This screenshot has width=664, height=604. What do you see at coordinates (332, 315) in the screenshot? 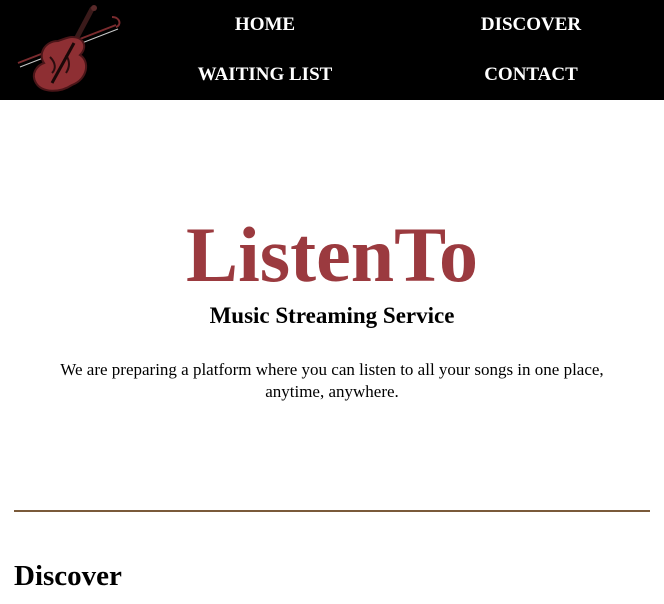
I see `hero-subtitle: Music Streaming Service` at bounding box center [332, 315].